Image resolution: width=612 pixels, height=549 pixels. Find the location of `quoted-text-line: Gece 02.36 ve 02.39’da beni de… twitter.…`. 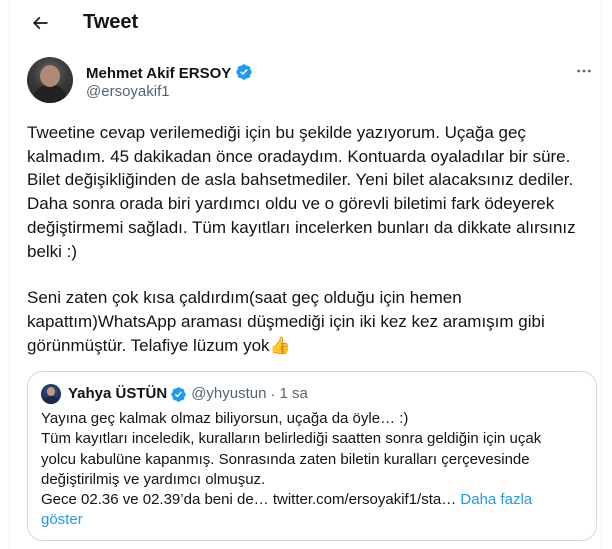

quoted-text-line: Gece 02.36 ve 02.39’da beni de… twitter.… is located at coordinates (313, 500).